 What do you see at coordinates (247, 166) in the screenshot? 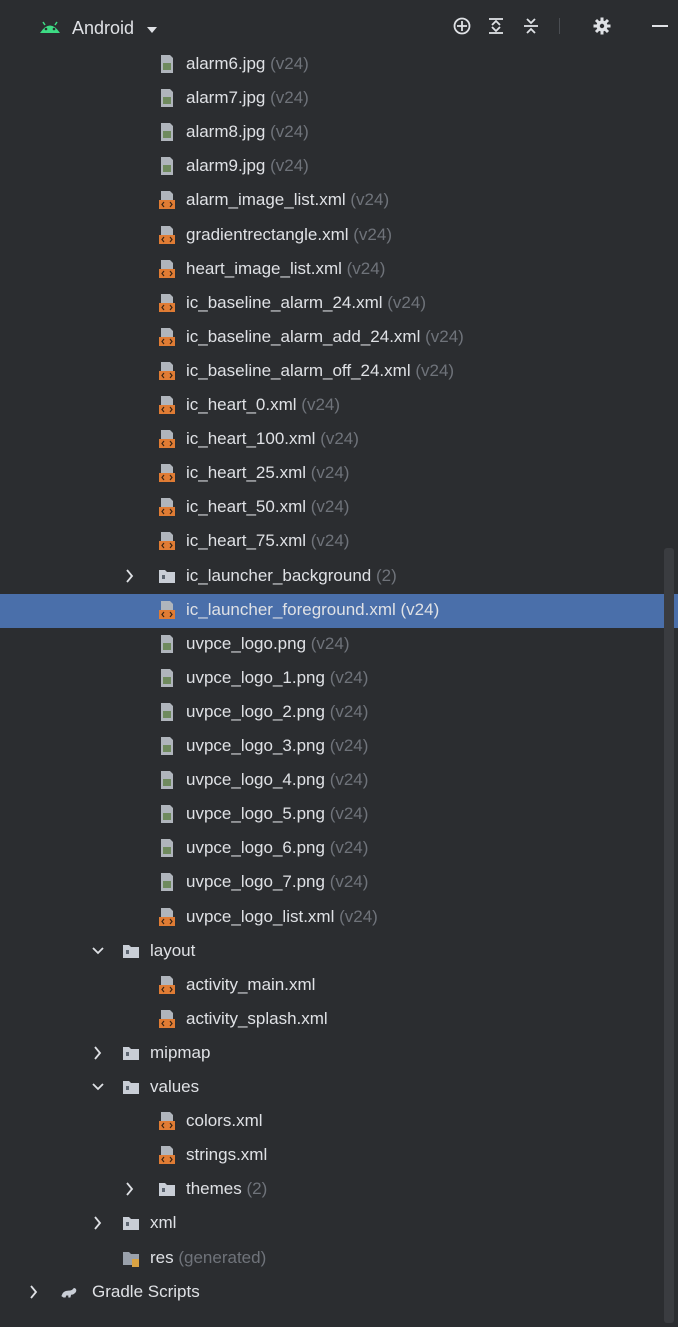
I see `tree-item-label: alarm9.jpg (v24)` at bounding box center [247, 166].